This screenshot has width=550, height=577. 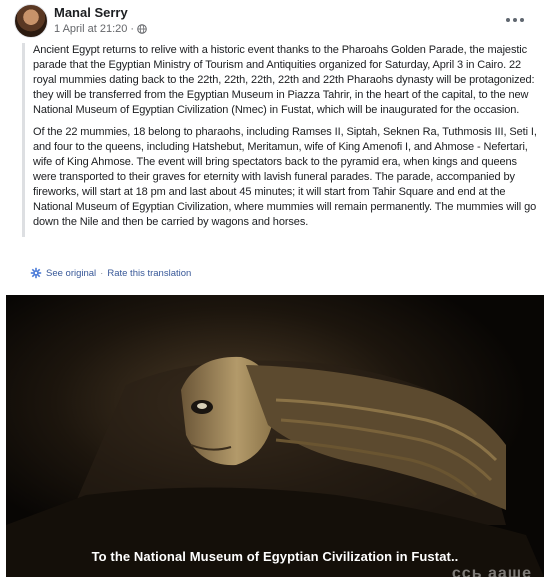 I want to click on translate-icon, so click(x=36, y=273).